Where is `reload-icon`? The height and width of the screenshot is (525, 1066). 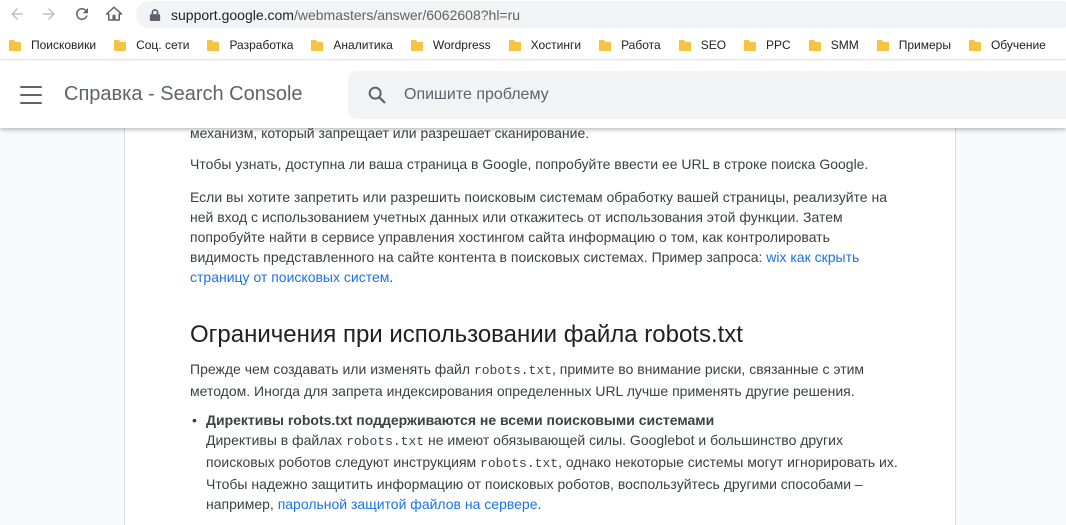 reload-icon is located at coordinates (81, 13).